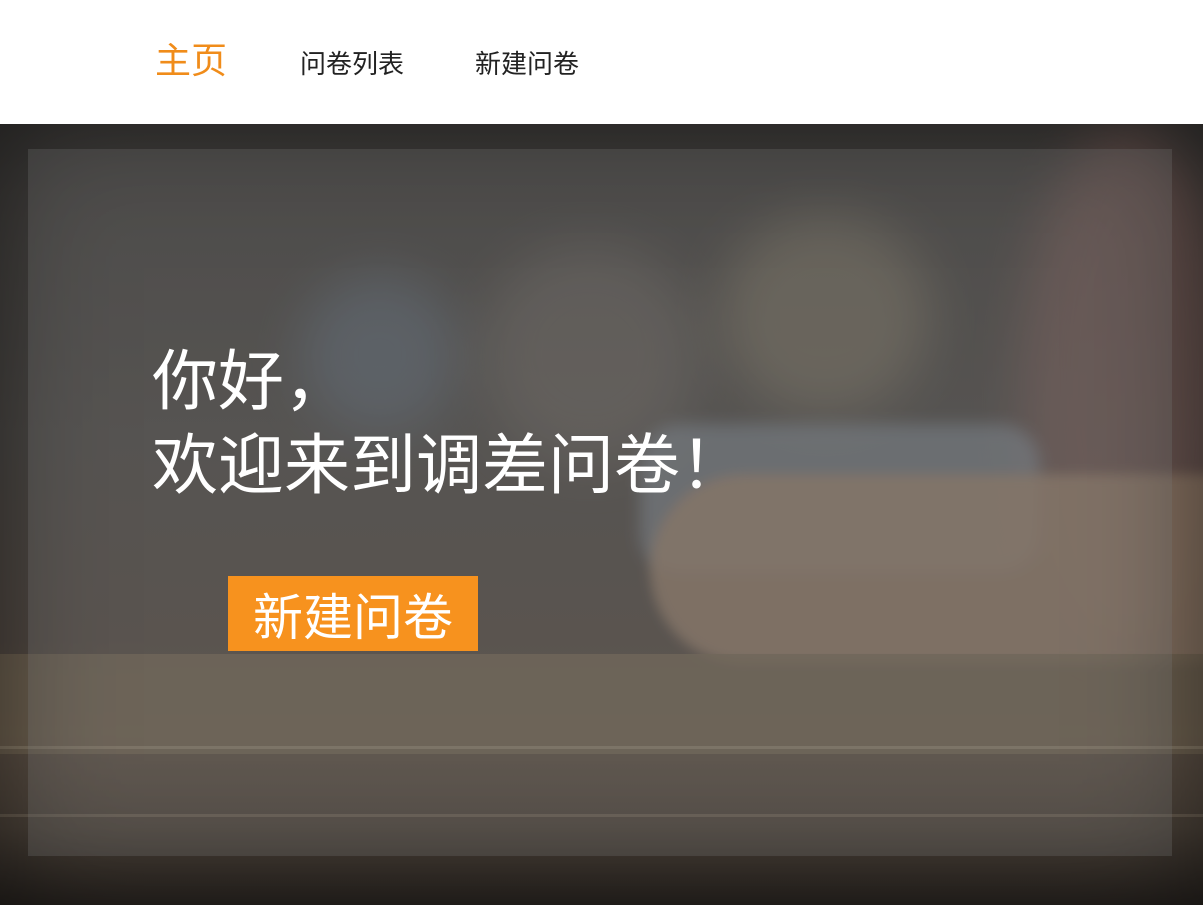  I want to click on greeting-line-1: 你好，, so click(251, 381).